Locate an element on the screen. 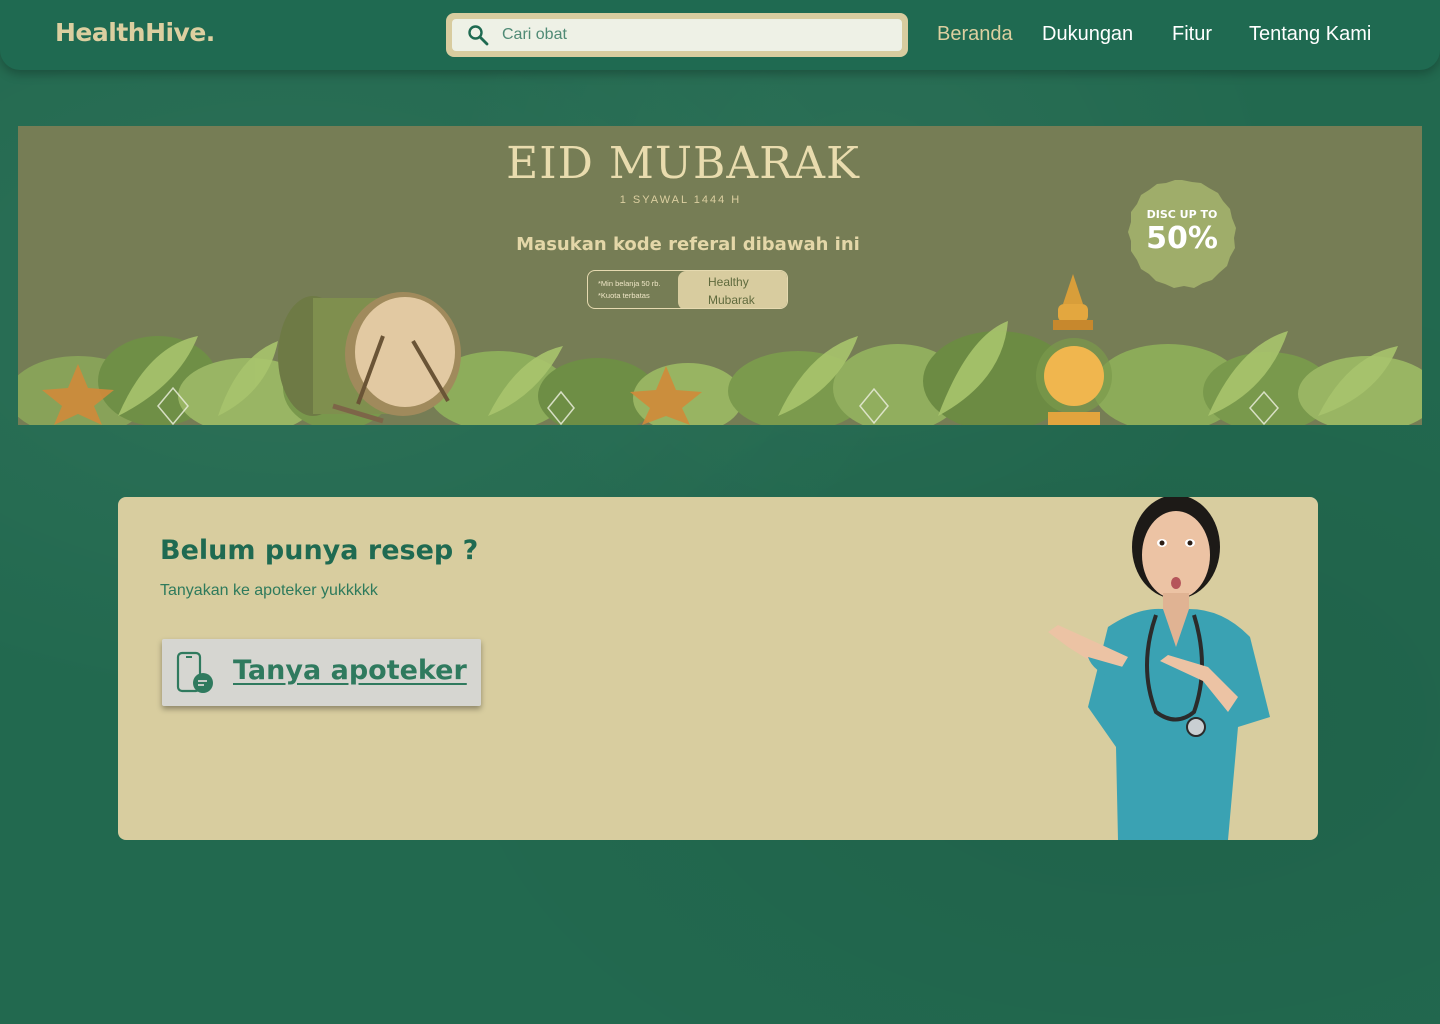 The height and width of the screenshot is (1024, 1440). referral-code: Healthy Mubarak is located at coordinates (732, 289).